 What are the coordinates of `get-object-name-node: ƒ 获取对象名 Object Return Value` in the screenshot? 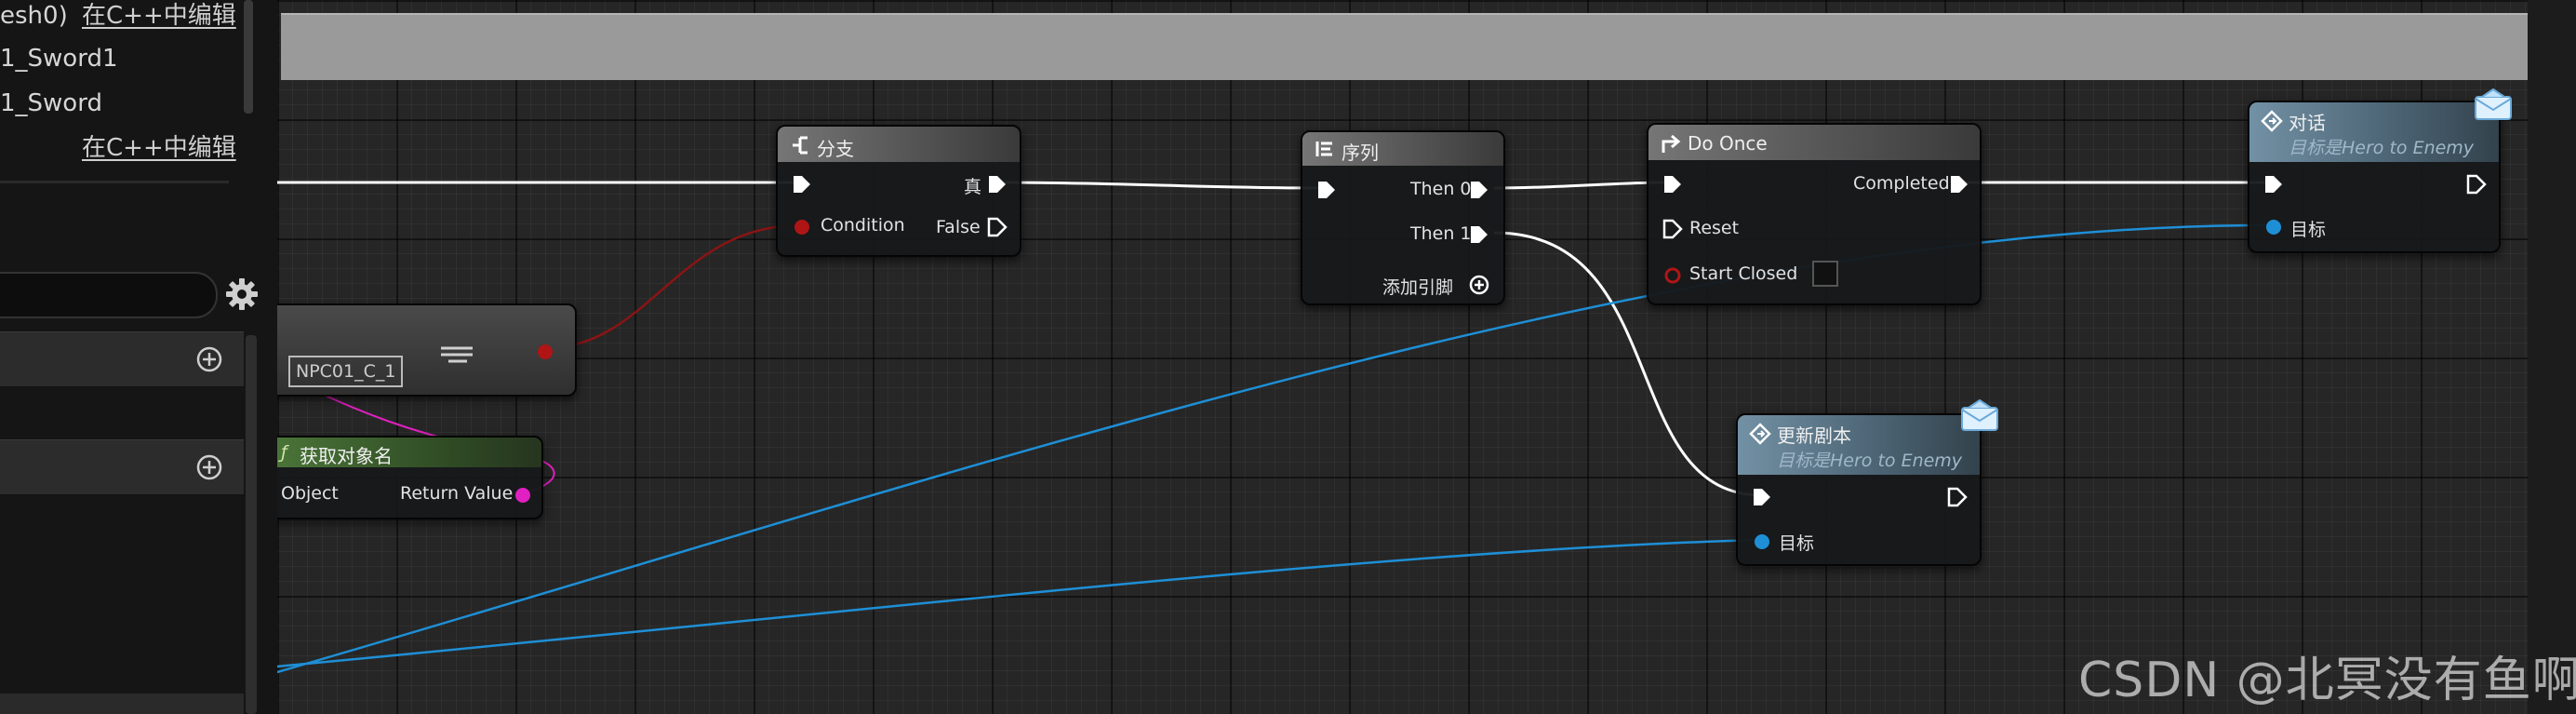 It's located at (410, 477).